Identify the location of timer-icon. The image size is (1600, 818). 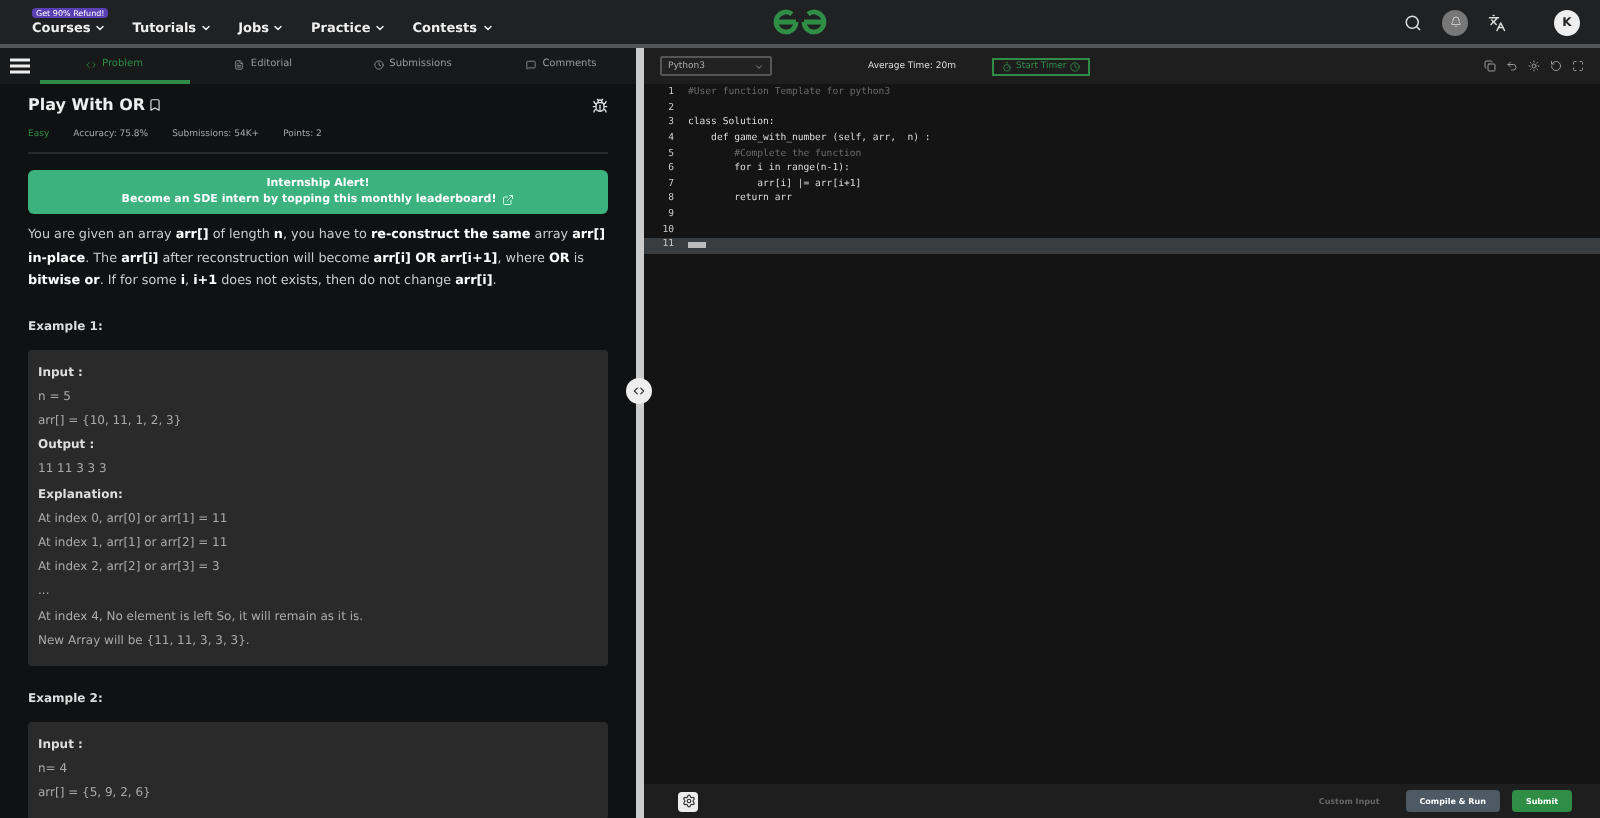
(1006, 66).